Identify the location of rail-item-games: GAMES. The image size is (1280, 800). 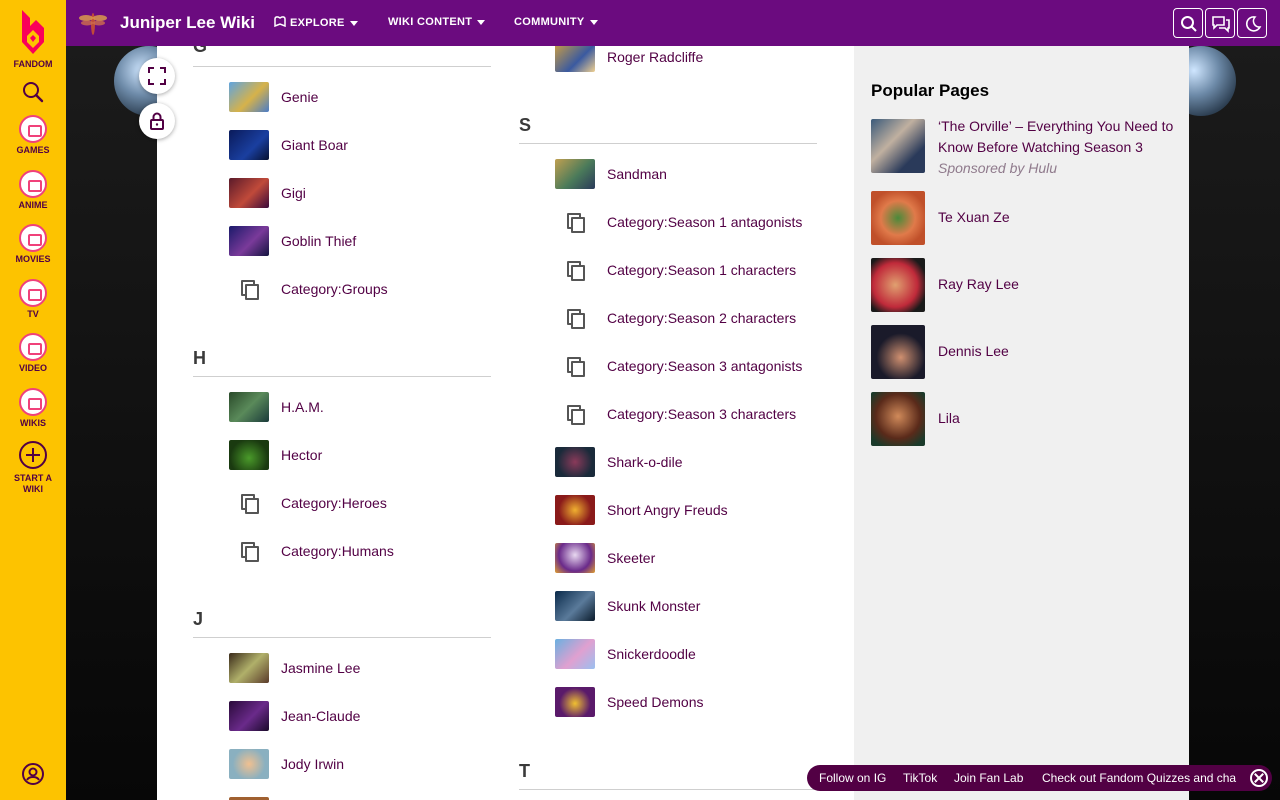
(33, 135).